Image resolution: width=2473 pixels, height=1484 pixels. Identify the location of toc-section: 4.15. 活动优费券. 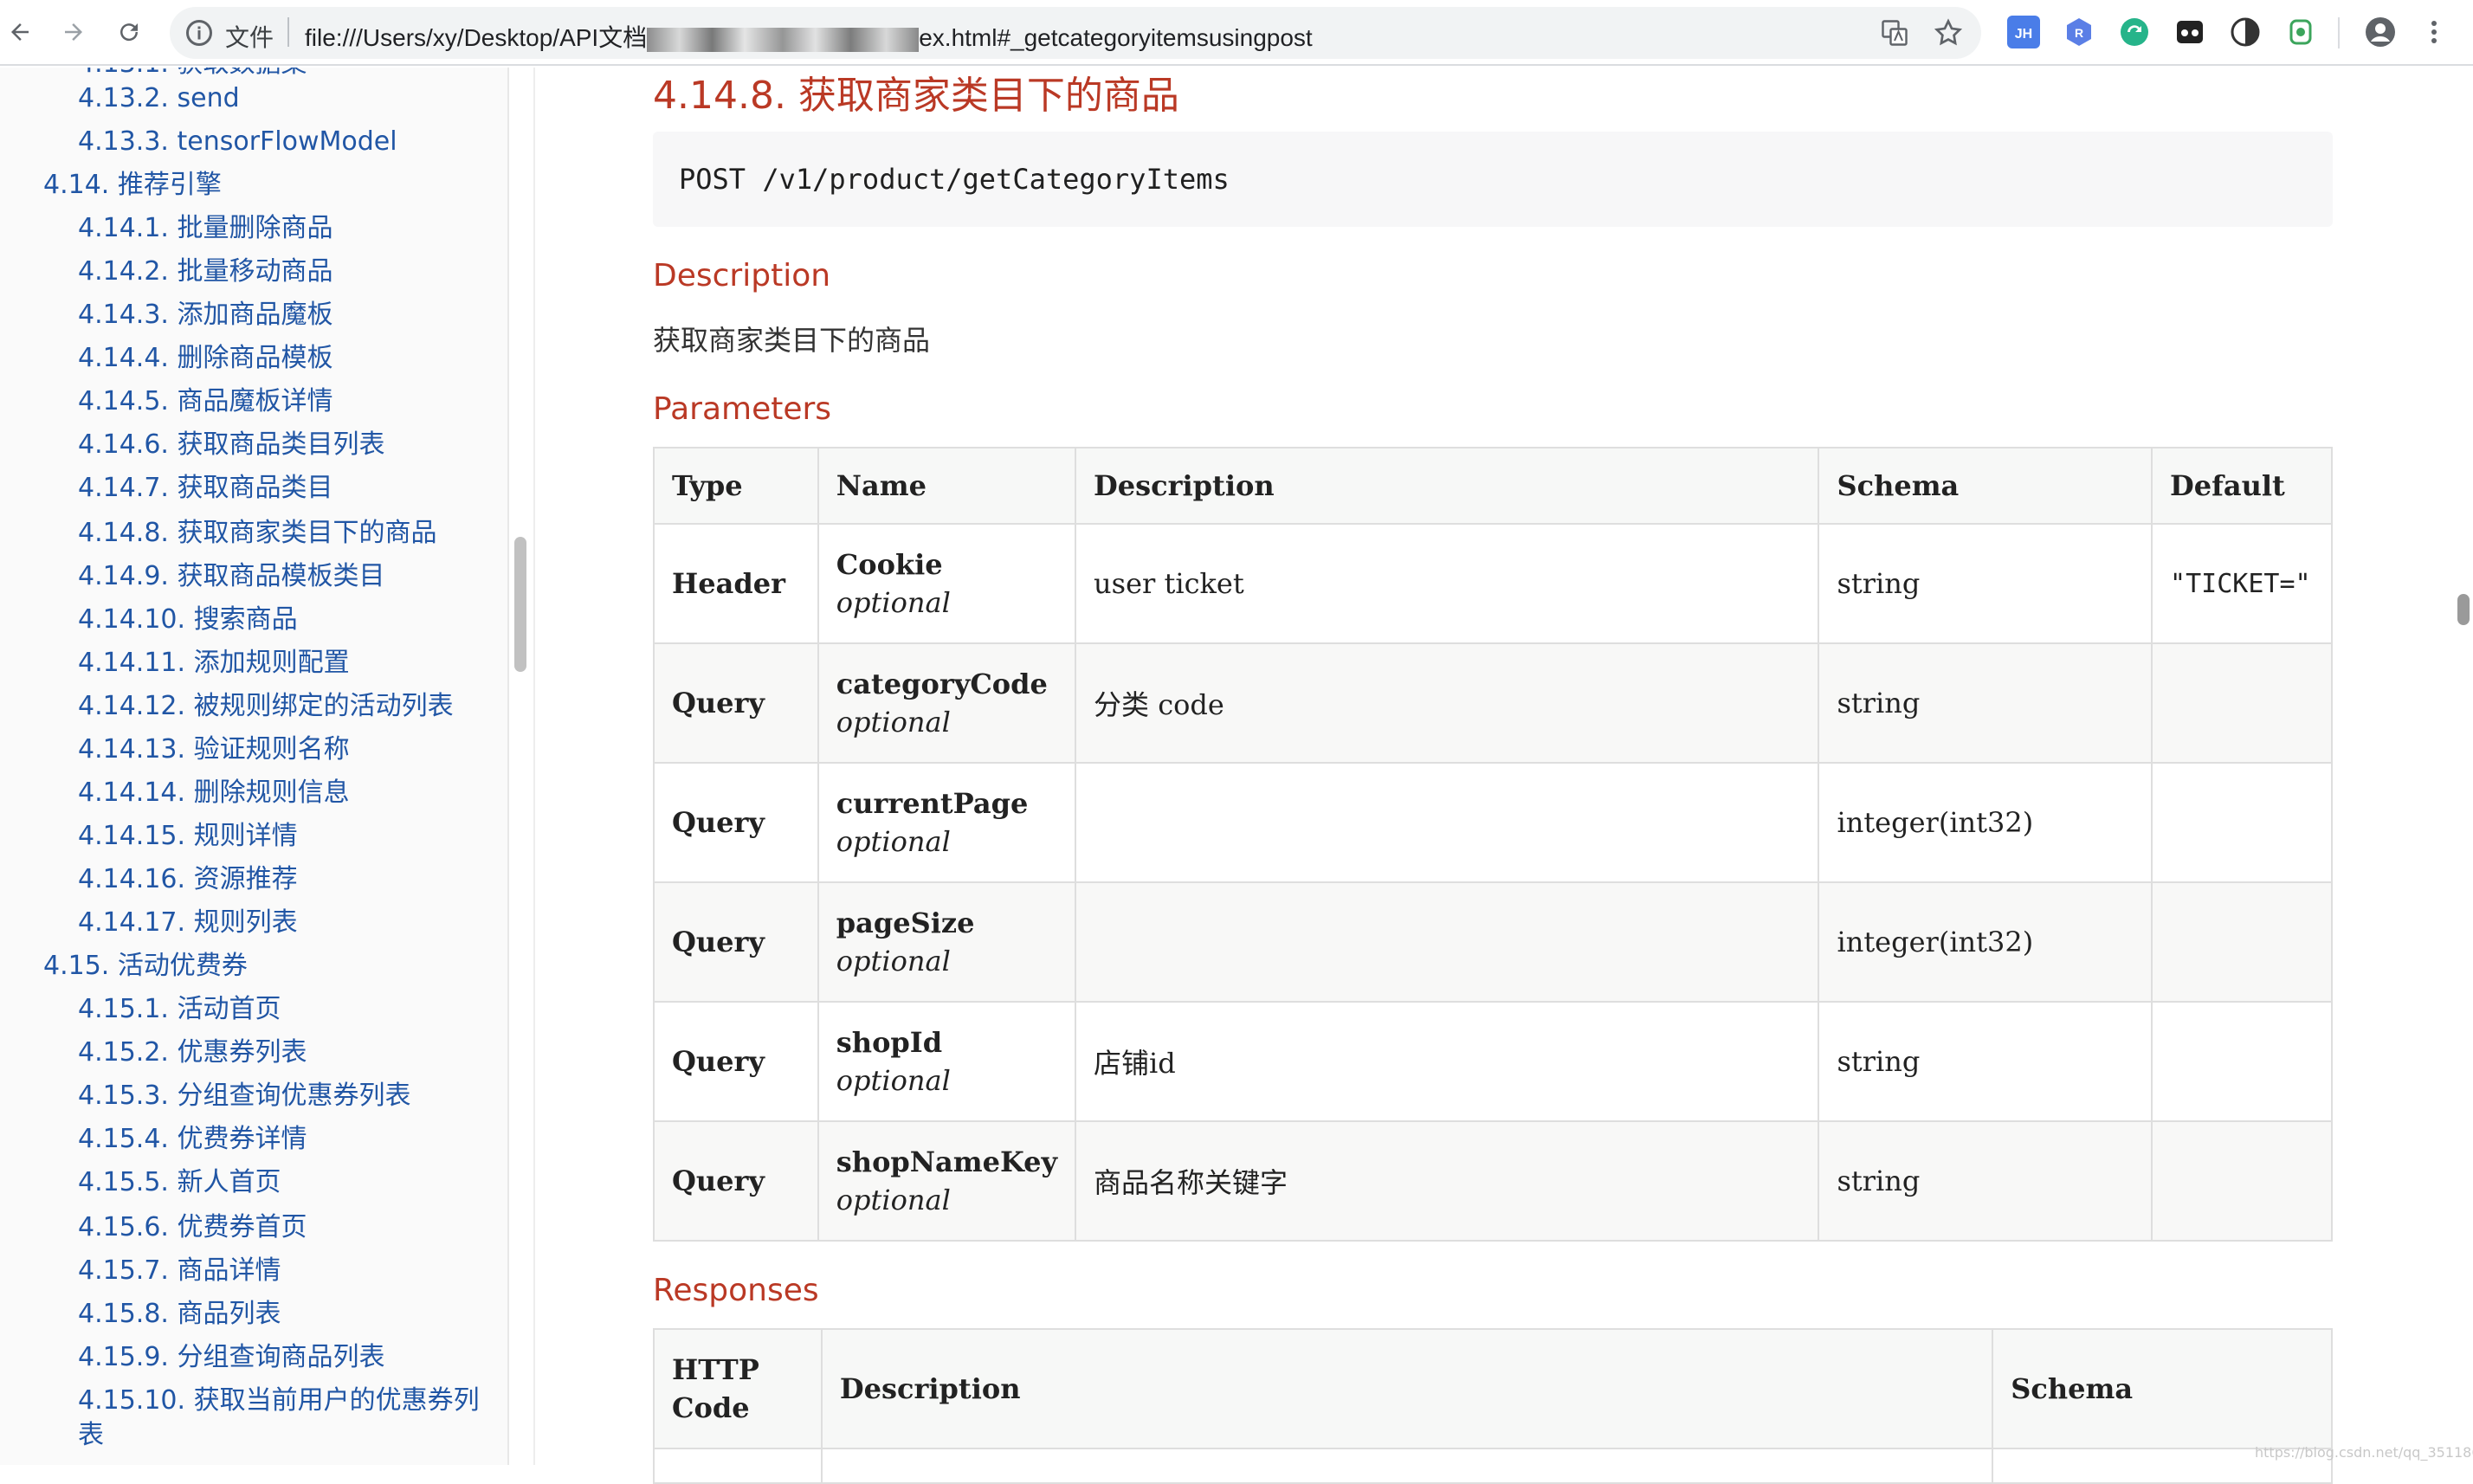
(145, 966).